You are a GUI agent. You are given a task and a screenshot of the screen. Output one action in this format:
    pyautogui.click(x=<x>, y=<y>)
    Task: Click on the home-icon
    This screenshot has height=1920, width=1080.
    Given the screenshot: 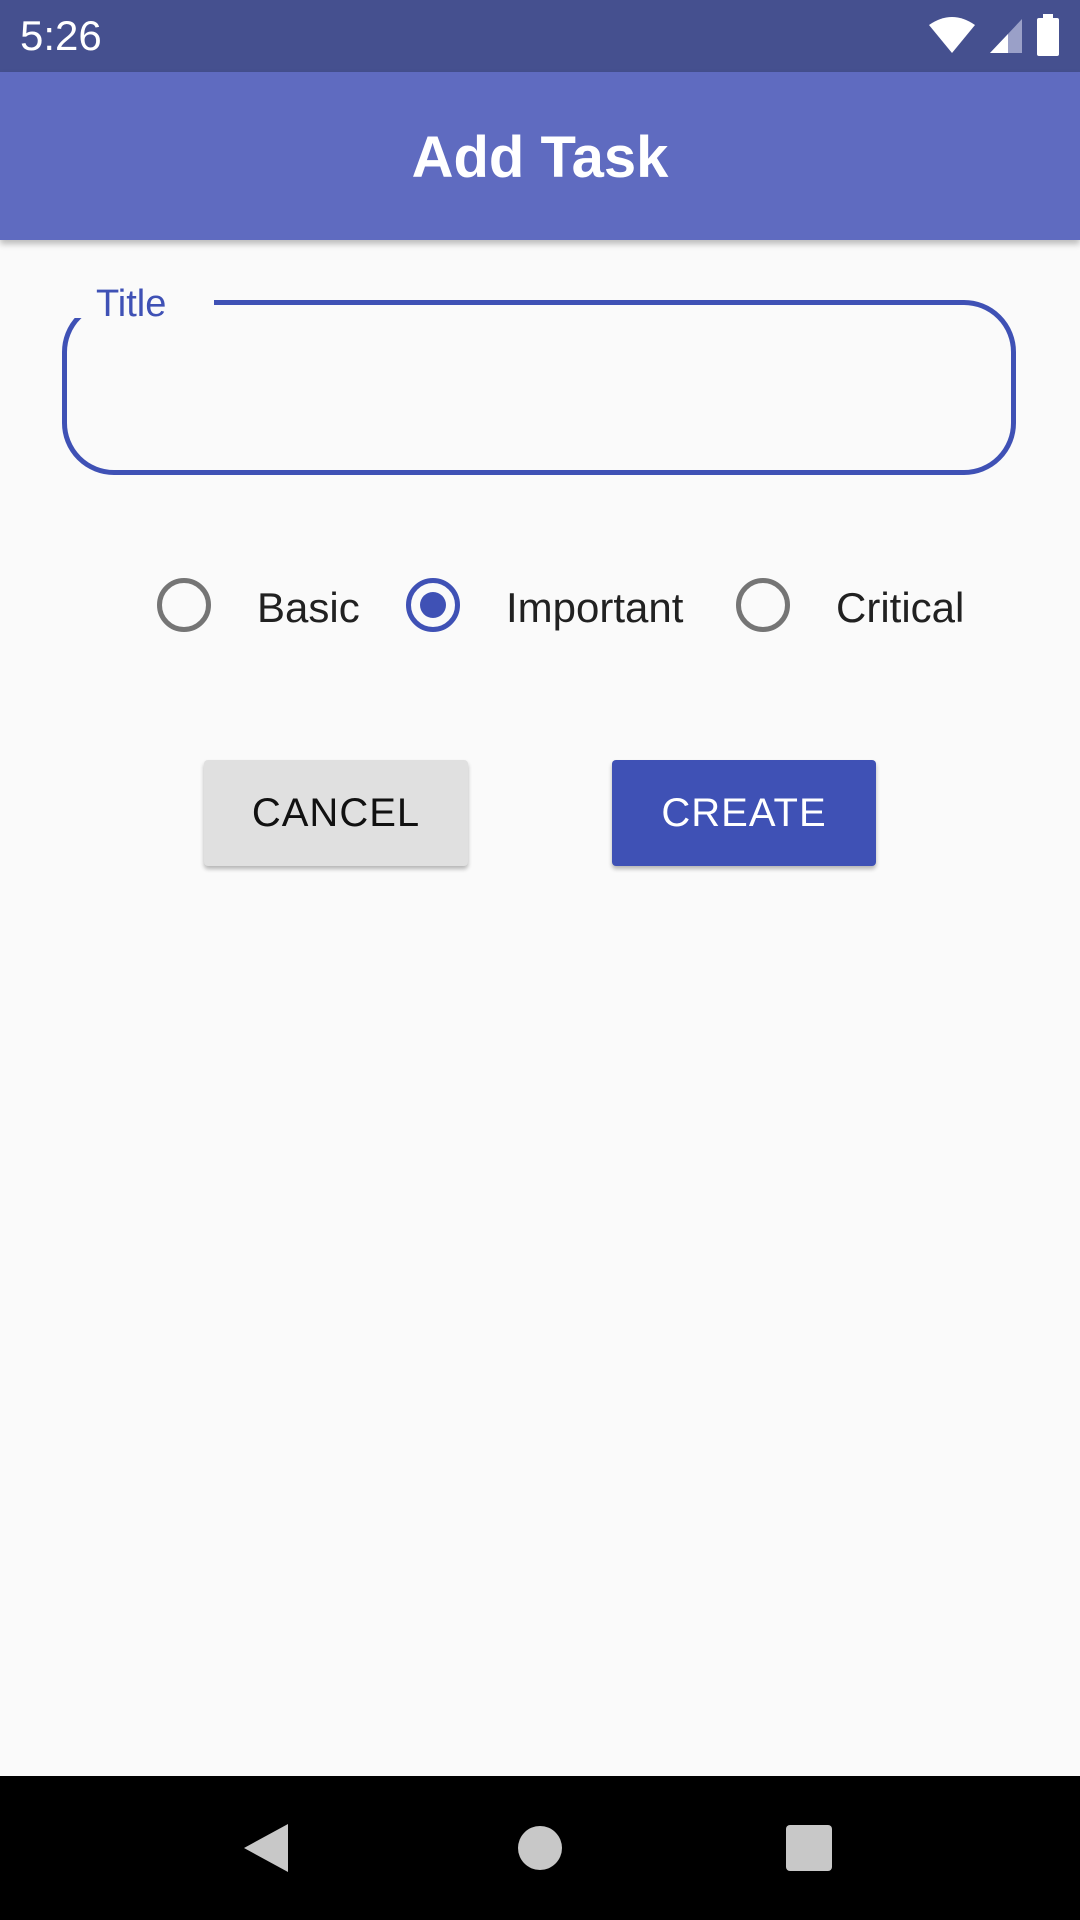 What is the action you would take?
    pyautogui.click(x=540, y=1848)
    